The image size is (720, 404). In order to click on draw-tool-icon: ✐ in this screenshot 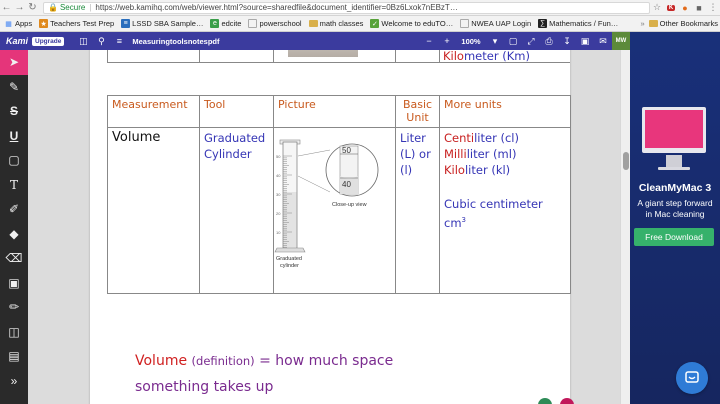, I will do `click(14, 209)`.